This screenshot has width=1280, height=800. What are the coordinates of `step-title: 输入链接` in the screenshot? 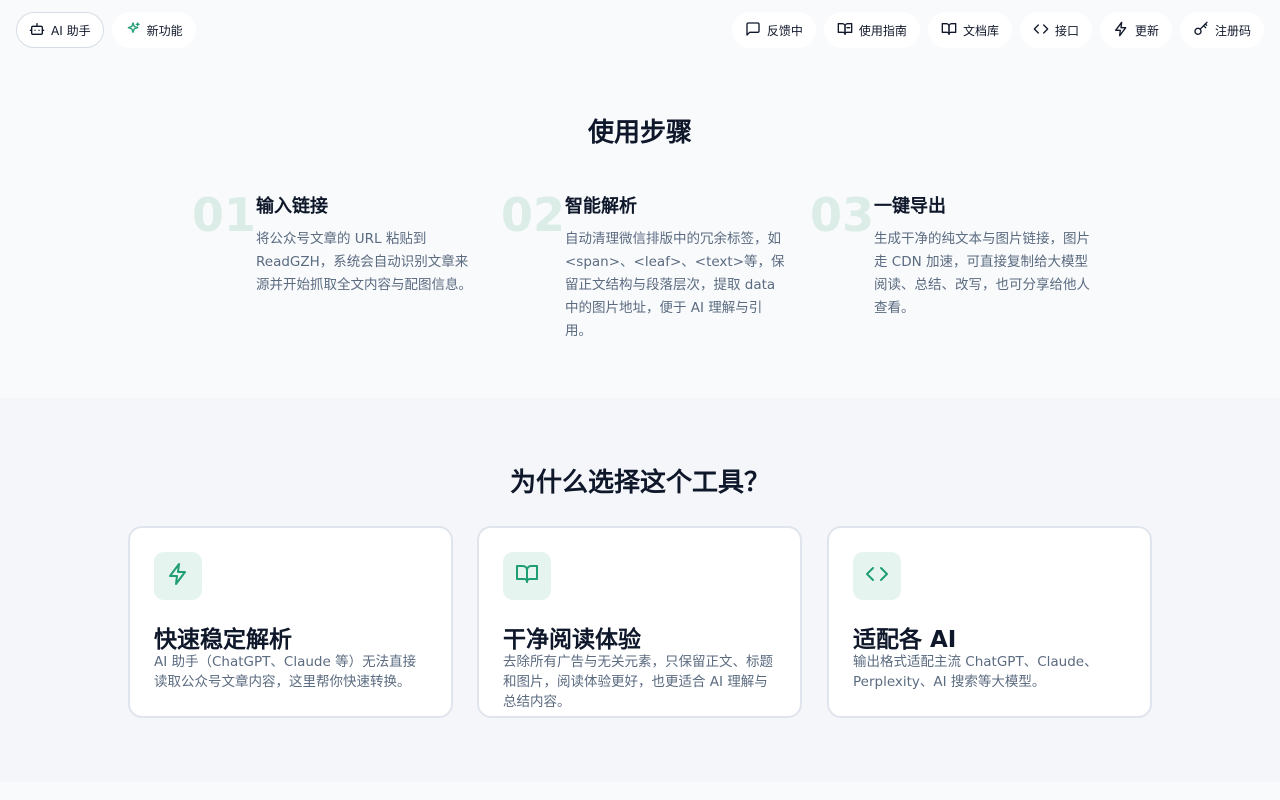 It's located at (292, 206).